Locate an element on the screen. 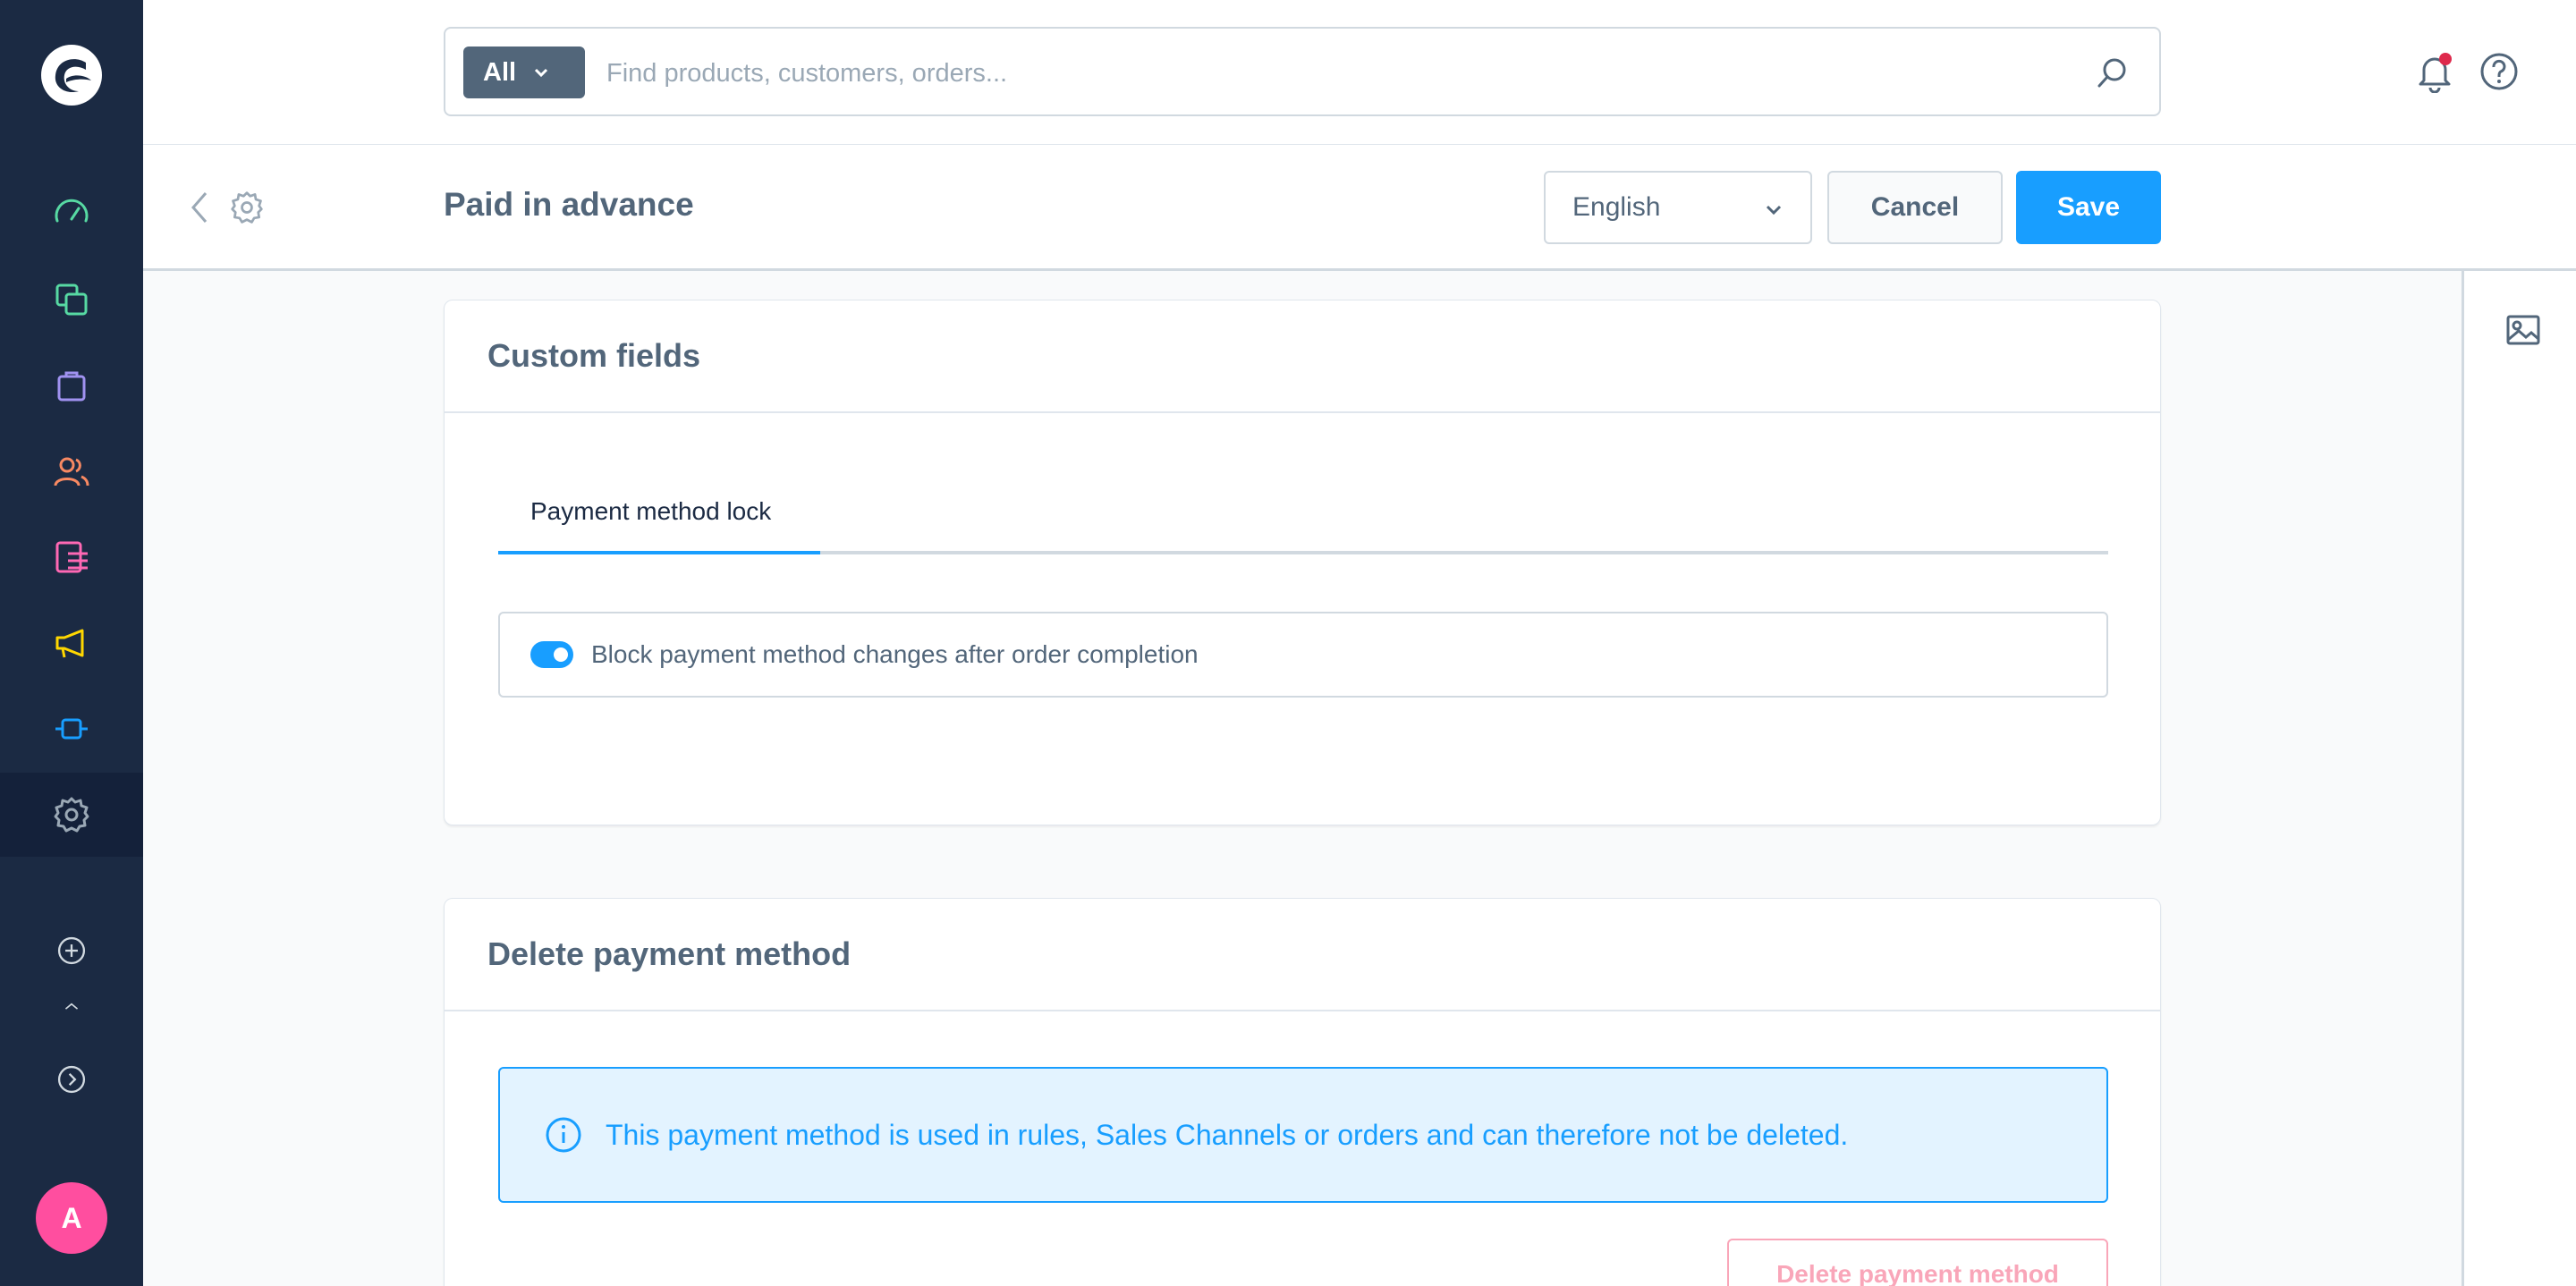  add-button is located at coordinates (71, 951).